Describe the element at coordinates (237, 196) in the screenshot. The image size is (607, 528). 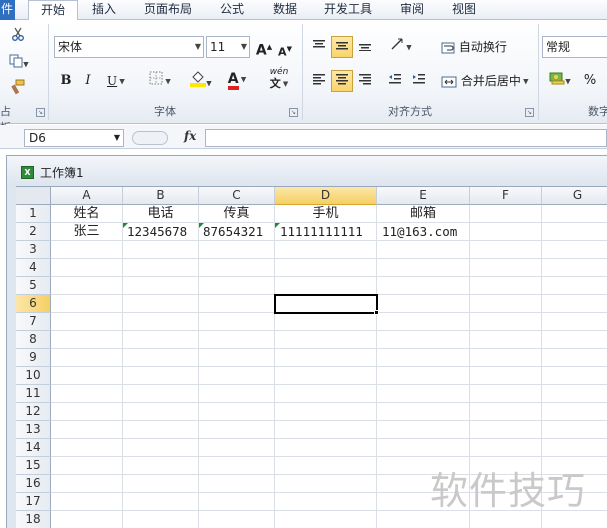
I see `column-header-c: C` at that location.